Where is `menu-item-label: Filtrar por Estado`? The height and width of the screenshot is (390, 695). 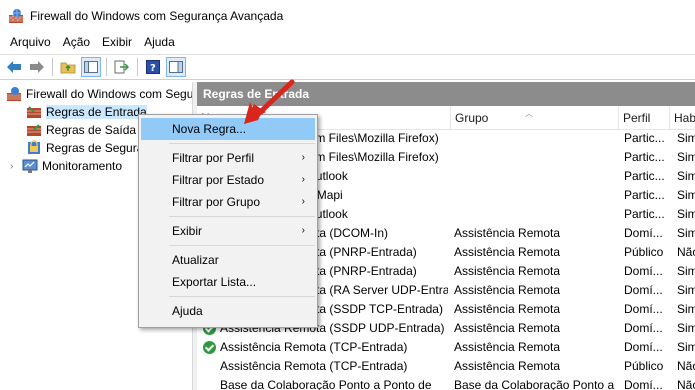
menu-item-label: Filtrar por Estado is located at coordinates (218, 180).